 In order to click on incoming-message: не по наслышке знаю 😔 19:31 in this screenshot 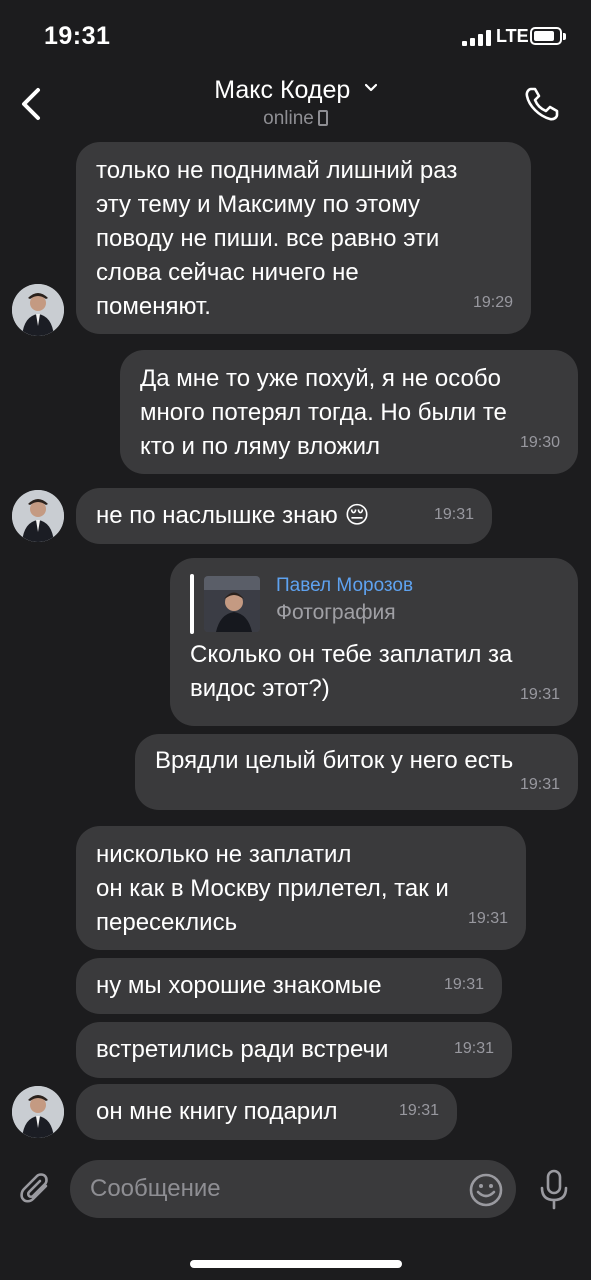, I will do `click(284, 516)`.